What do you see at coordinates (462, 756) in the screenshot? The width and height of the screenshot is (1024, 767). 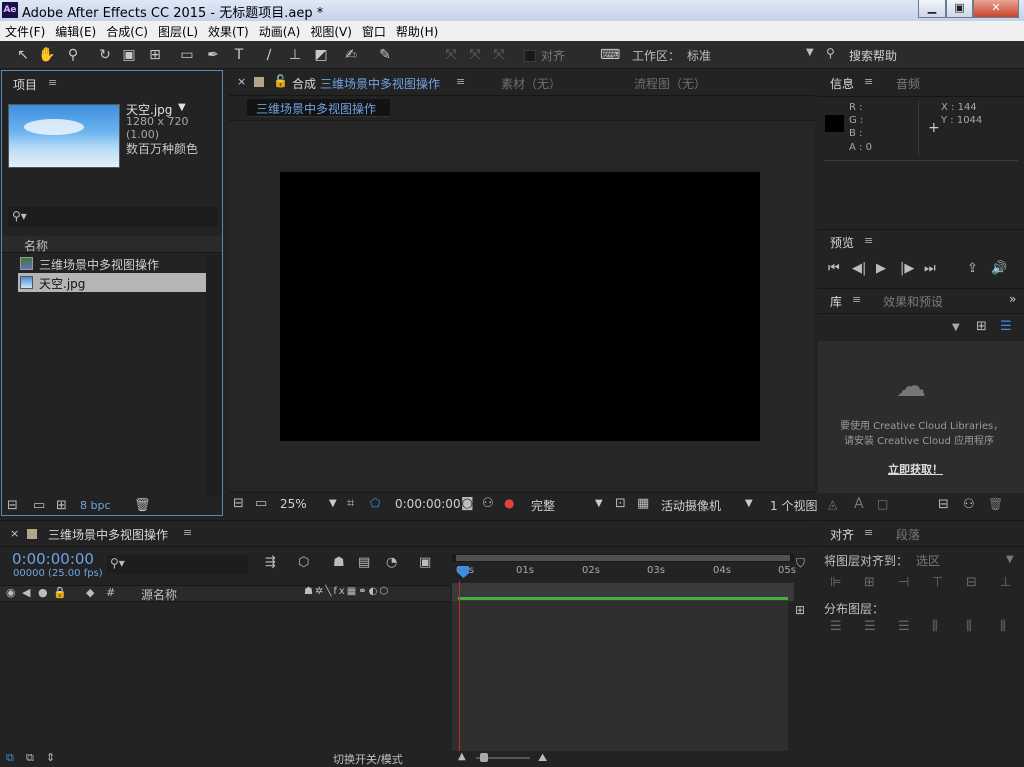 I see `zoom-out-icon: ▲` at bounding box center [462, 756].